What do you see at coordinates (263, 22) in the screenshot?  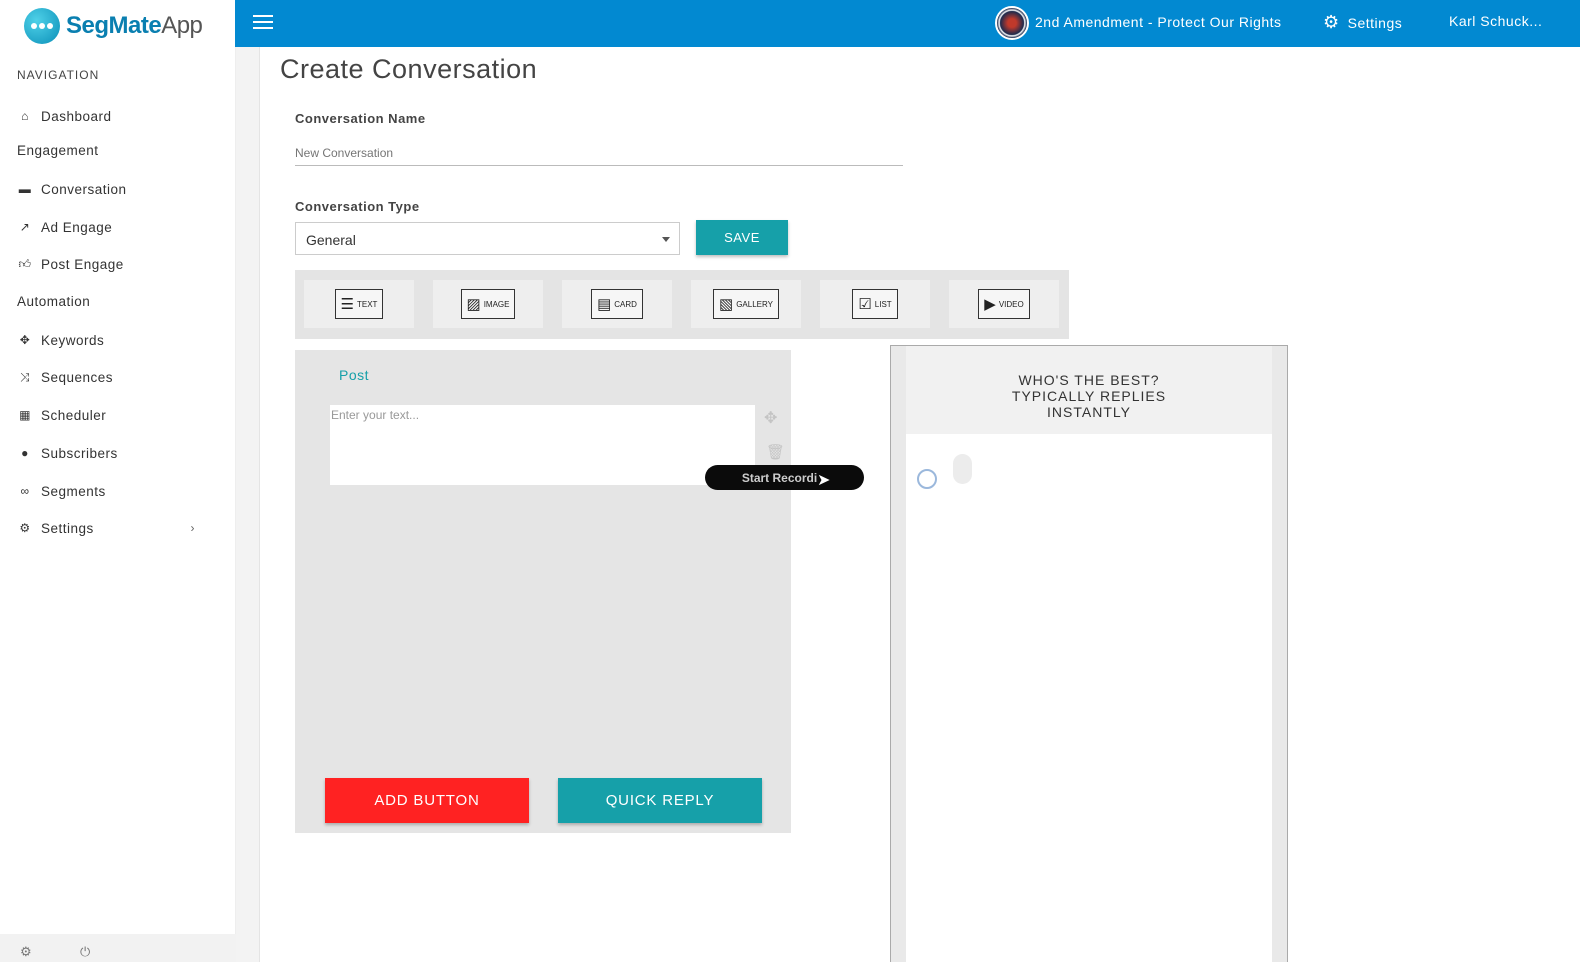 I see `menu-icon` at bounding box center [263, 22].